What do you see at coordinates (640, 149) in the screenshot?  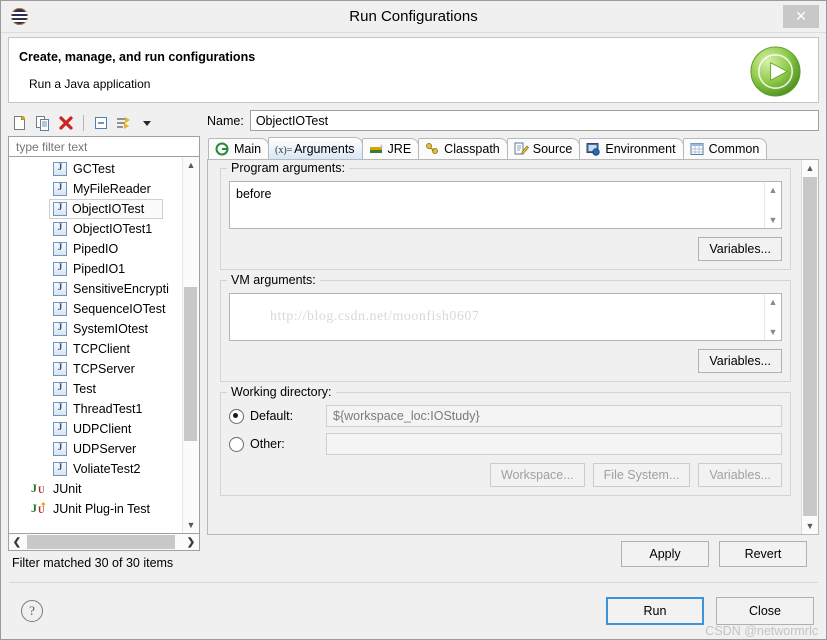 I see `tab-label: Environment` at bounding box center [640, 149].